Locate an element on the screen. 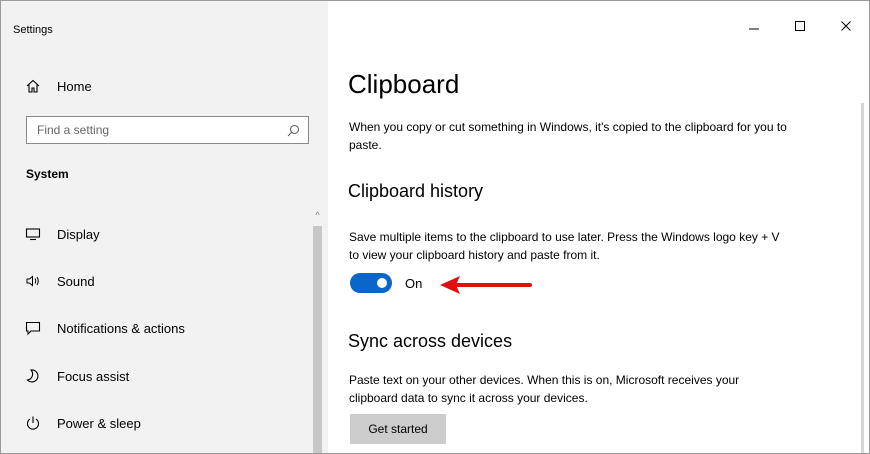  page-title: Clipboard is located at coordinates (404, 84).